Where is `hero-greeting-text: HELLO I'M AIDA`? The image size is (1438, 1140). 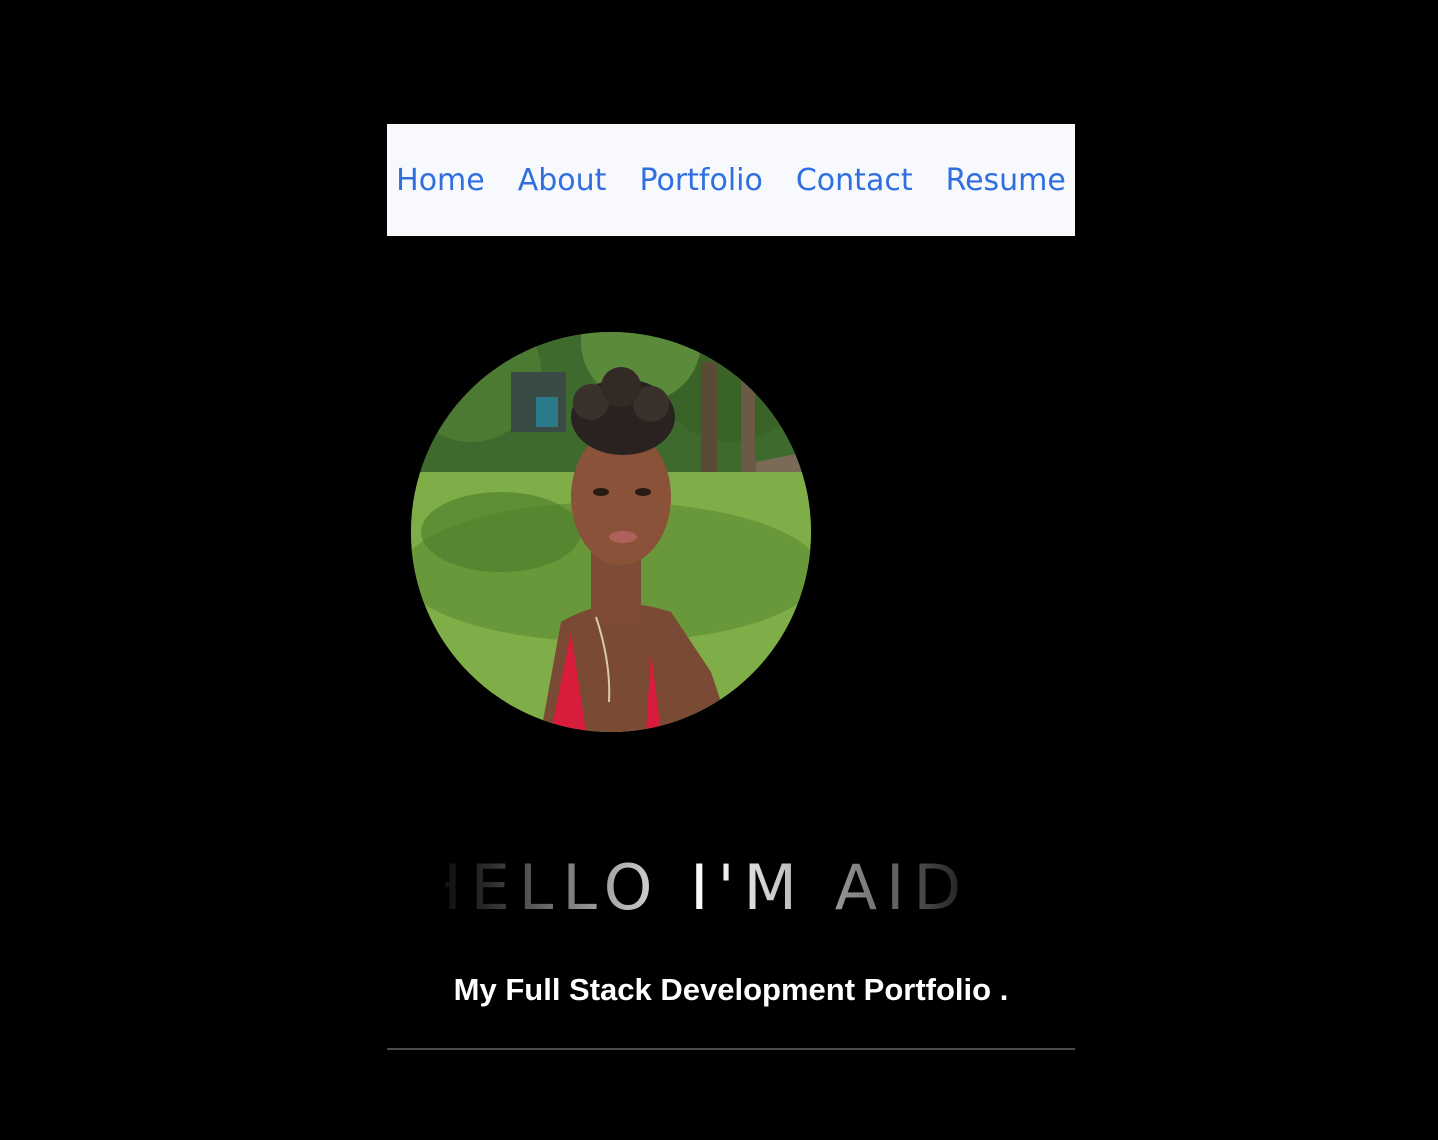 hero-greeting-text: HELLO I'M AIDA is located at coordinates (702, 888).